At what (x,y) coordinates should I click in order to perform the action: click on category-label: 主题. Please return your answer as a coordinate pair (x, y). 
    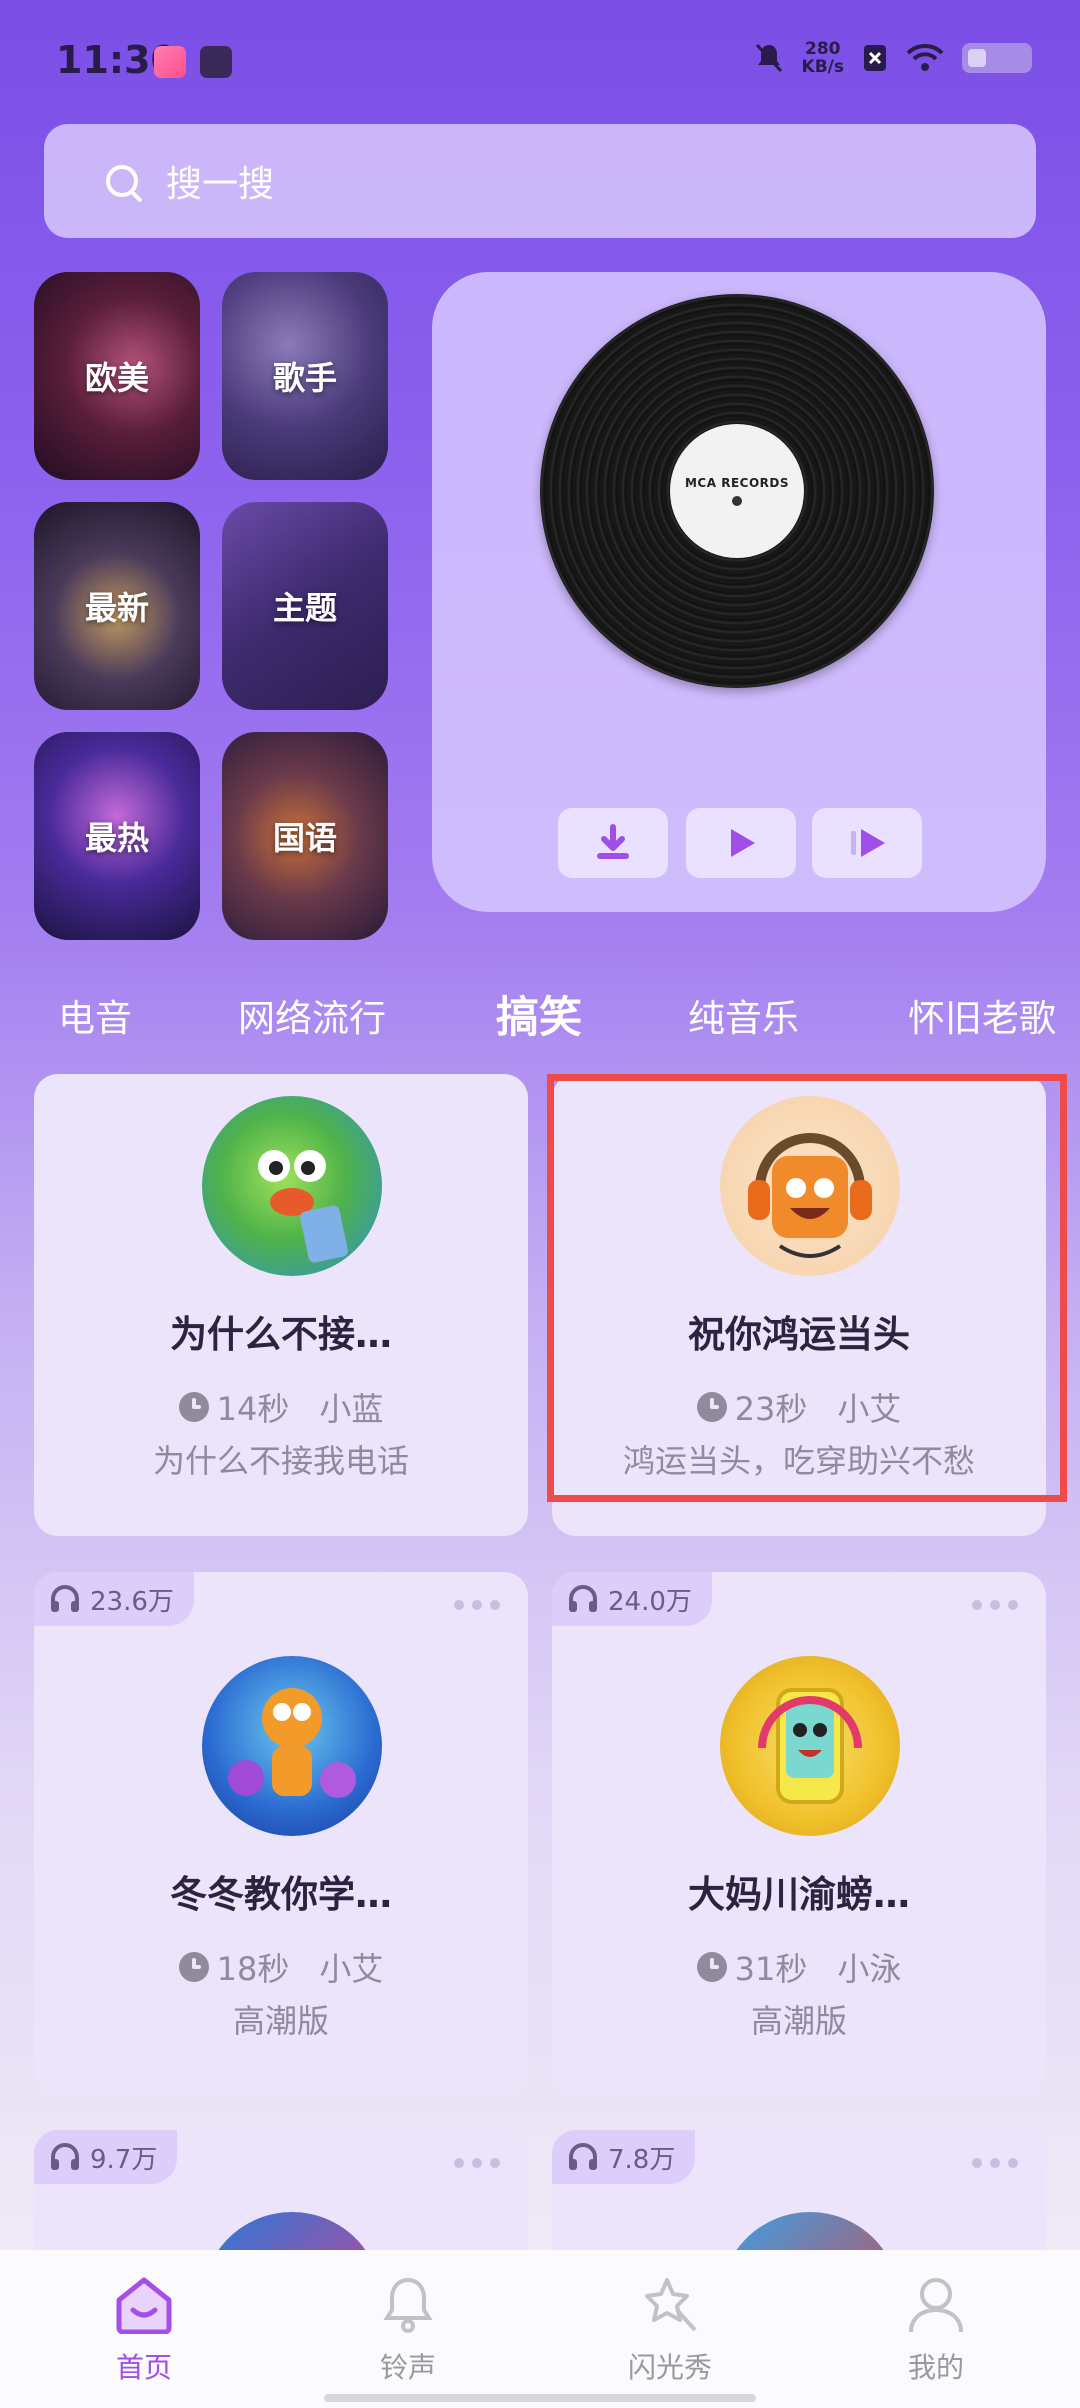
    Looking at the image, I should click on (304, 608).